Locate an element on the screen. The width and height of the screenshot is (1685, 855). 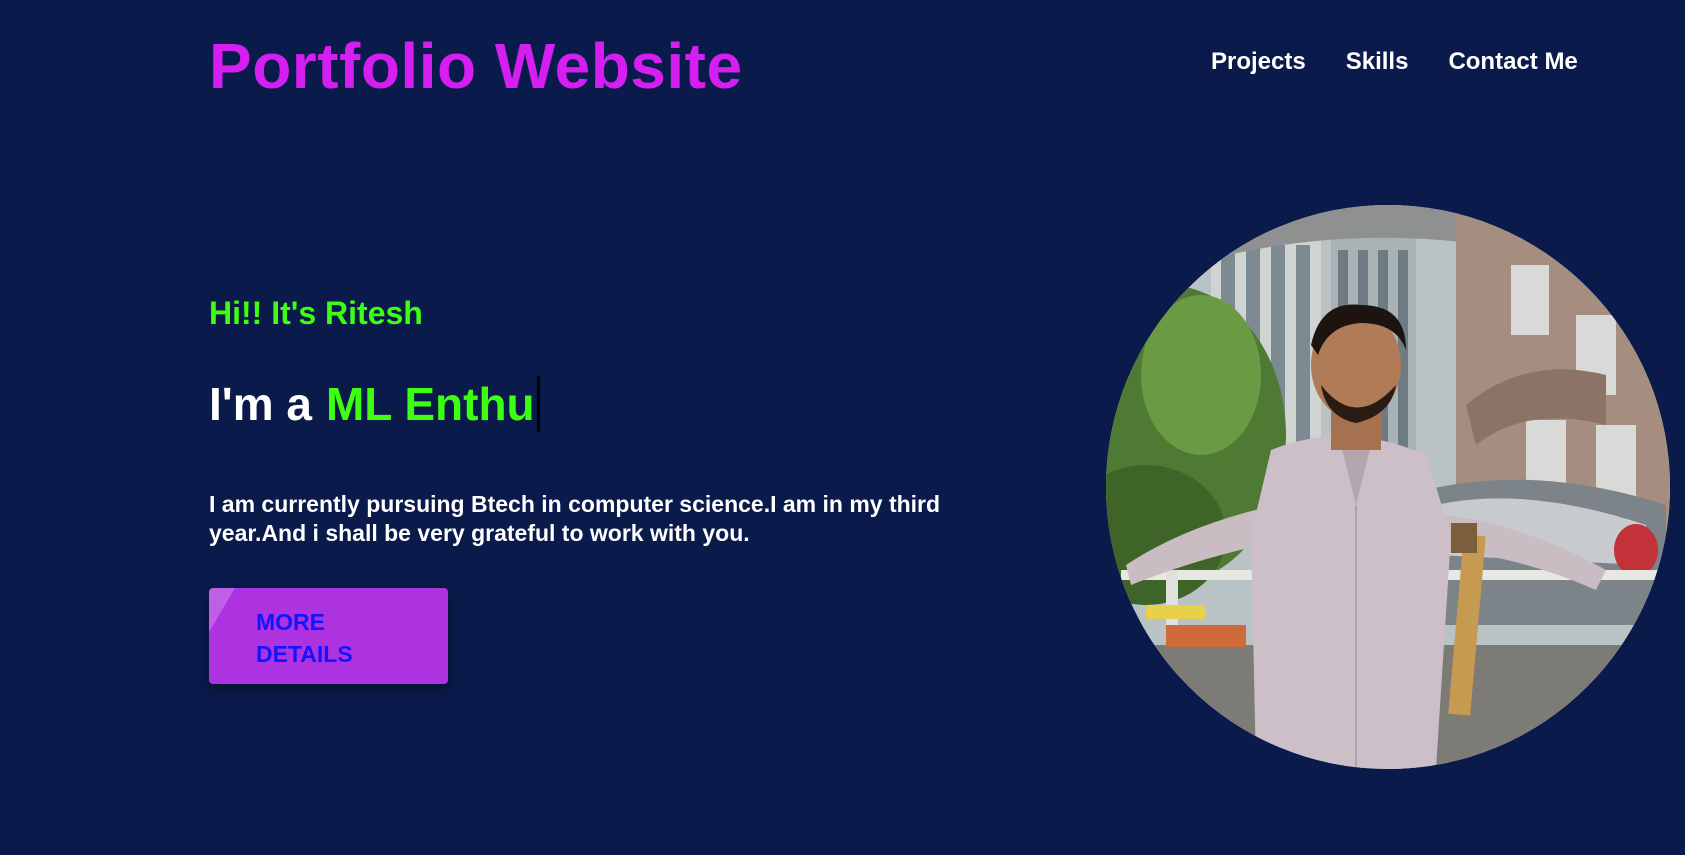
hero-role-line: I'm a ML Enthu is located at coordinates (374, 404).